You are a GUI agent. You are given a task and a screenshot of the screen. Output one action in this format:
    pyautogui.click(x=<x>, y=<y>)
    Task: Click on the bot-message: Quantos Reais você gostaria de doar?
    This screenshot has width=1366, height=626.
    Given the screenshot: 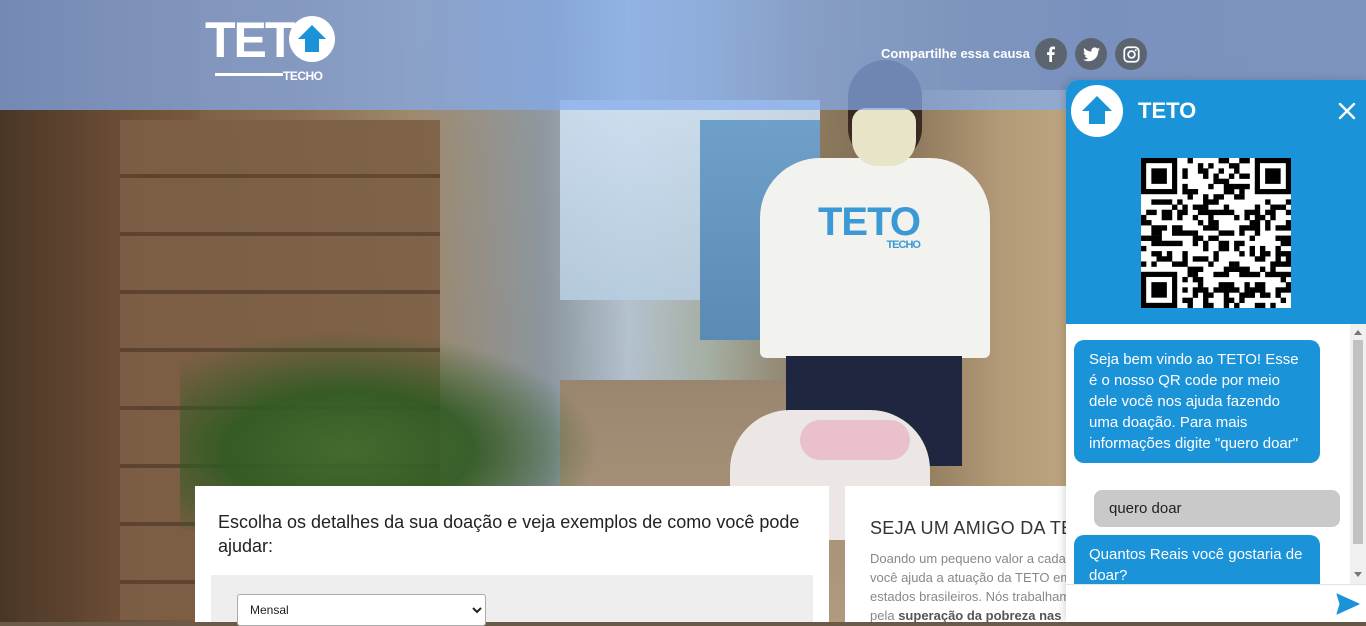 What is the action you would take?
    pyautogui.click(x=1197, y=559)
    